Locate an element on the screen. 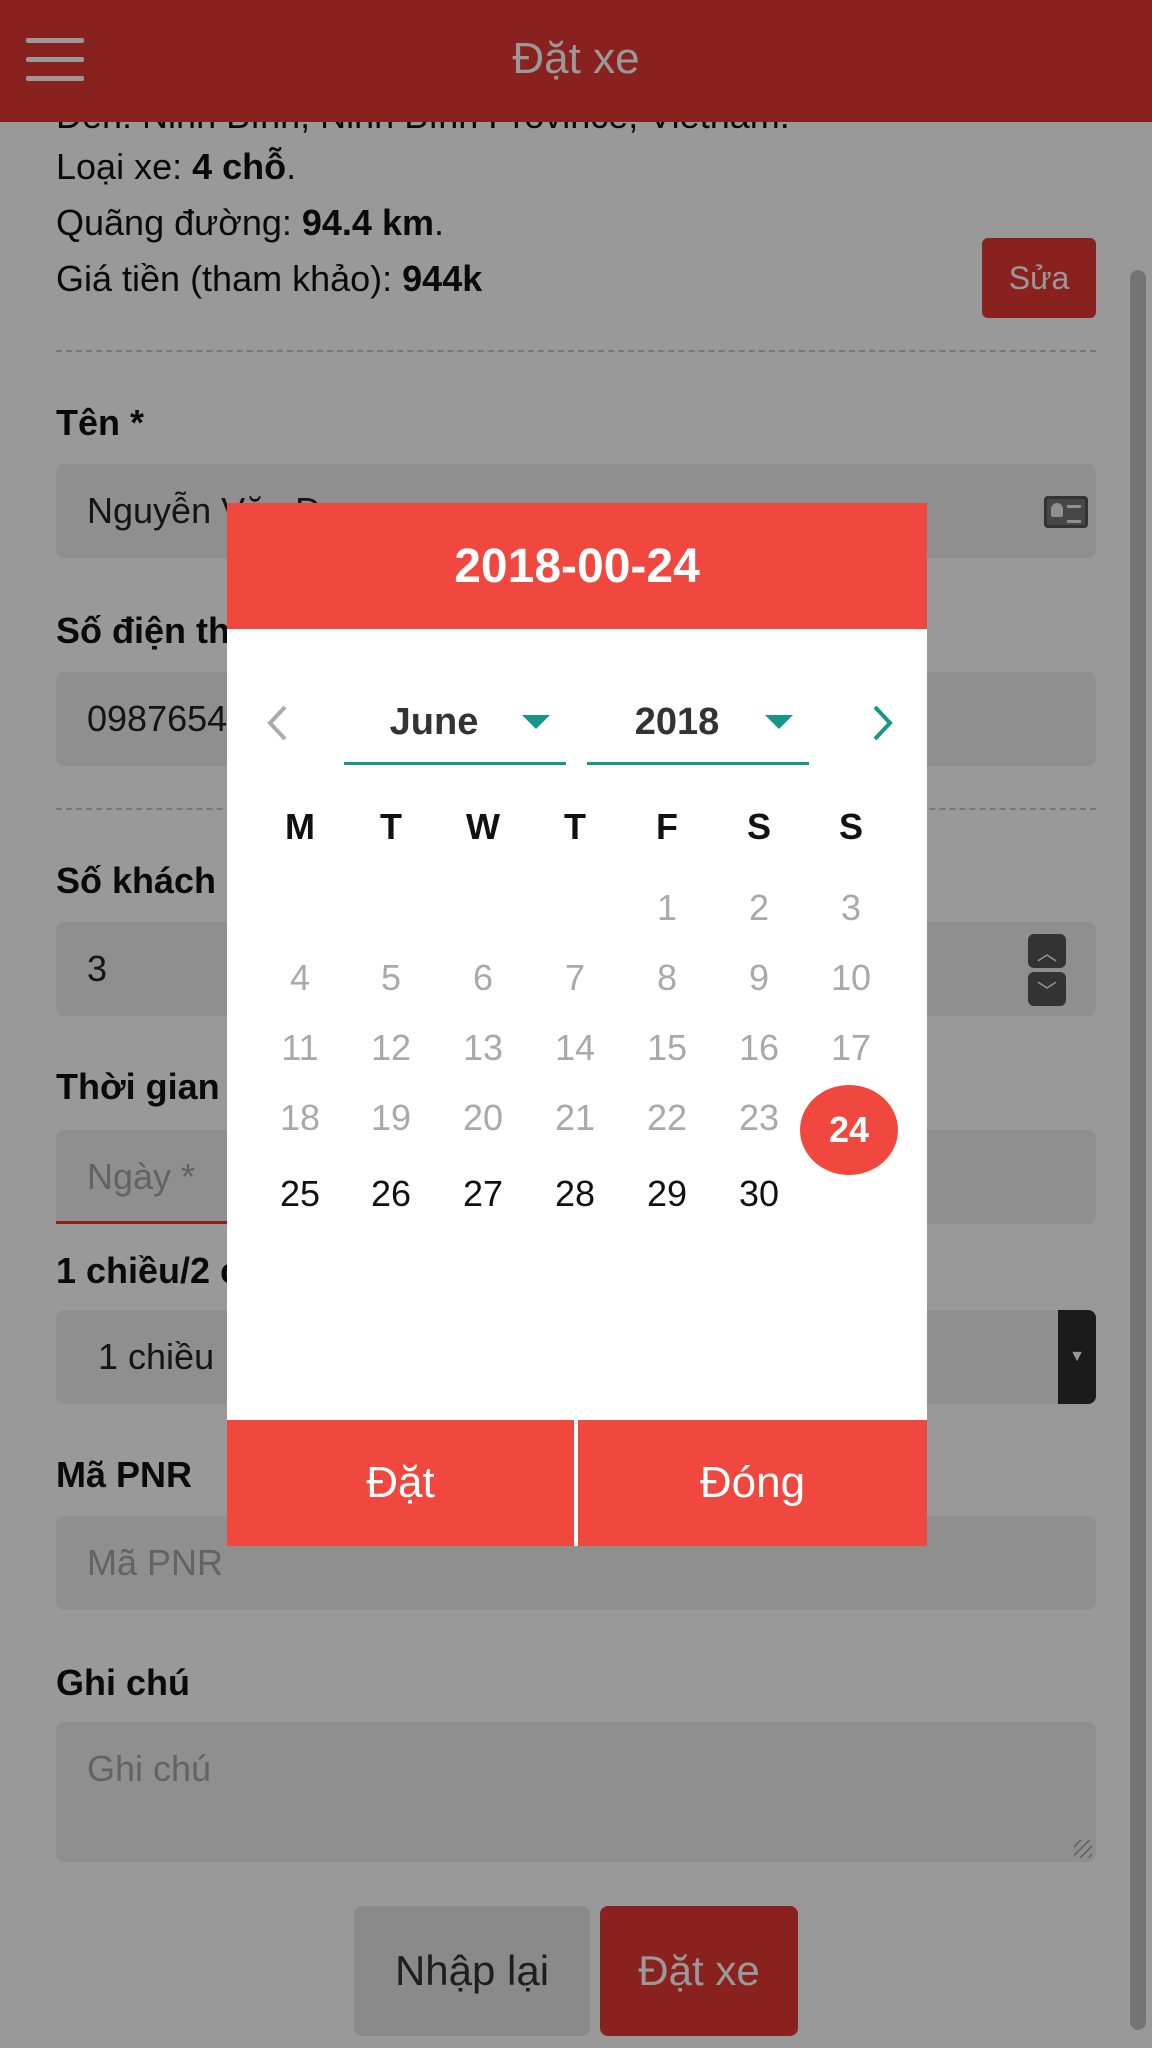 The width and height of the screenshot is (1152, 2048). calendar-day: 7 is located at coordinates (575, 977).